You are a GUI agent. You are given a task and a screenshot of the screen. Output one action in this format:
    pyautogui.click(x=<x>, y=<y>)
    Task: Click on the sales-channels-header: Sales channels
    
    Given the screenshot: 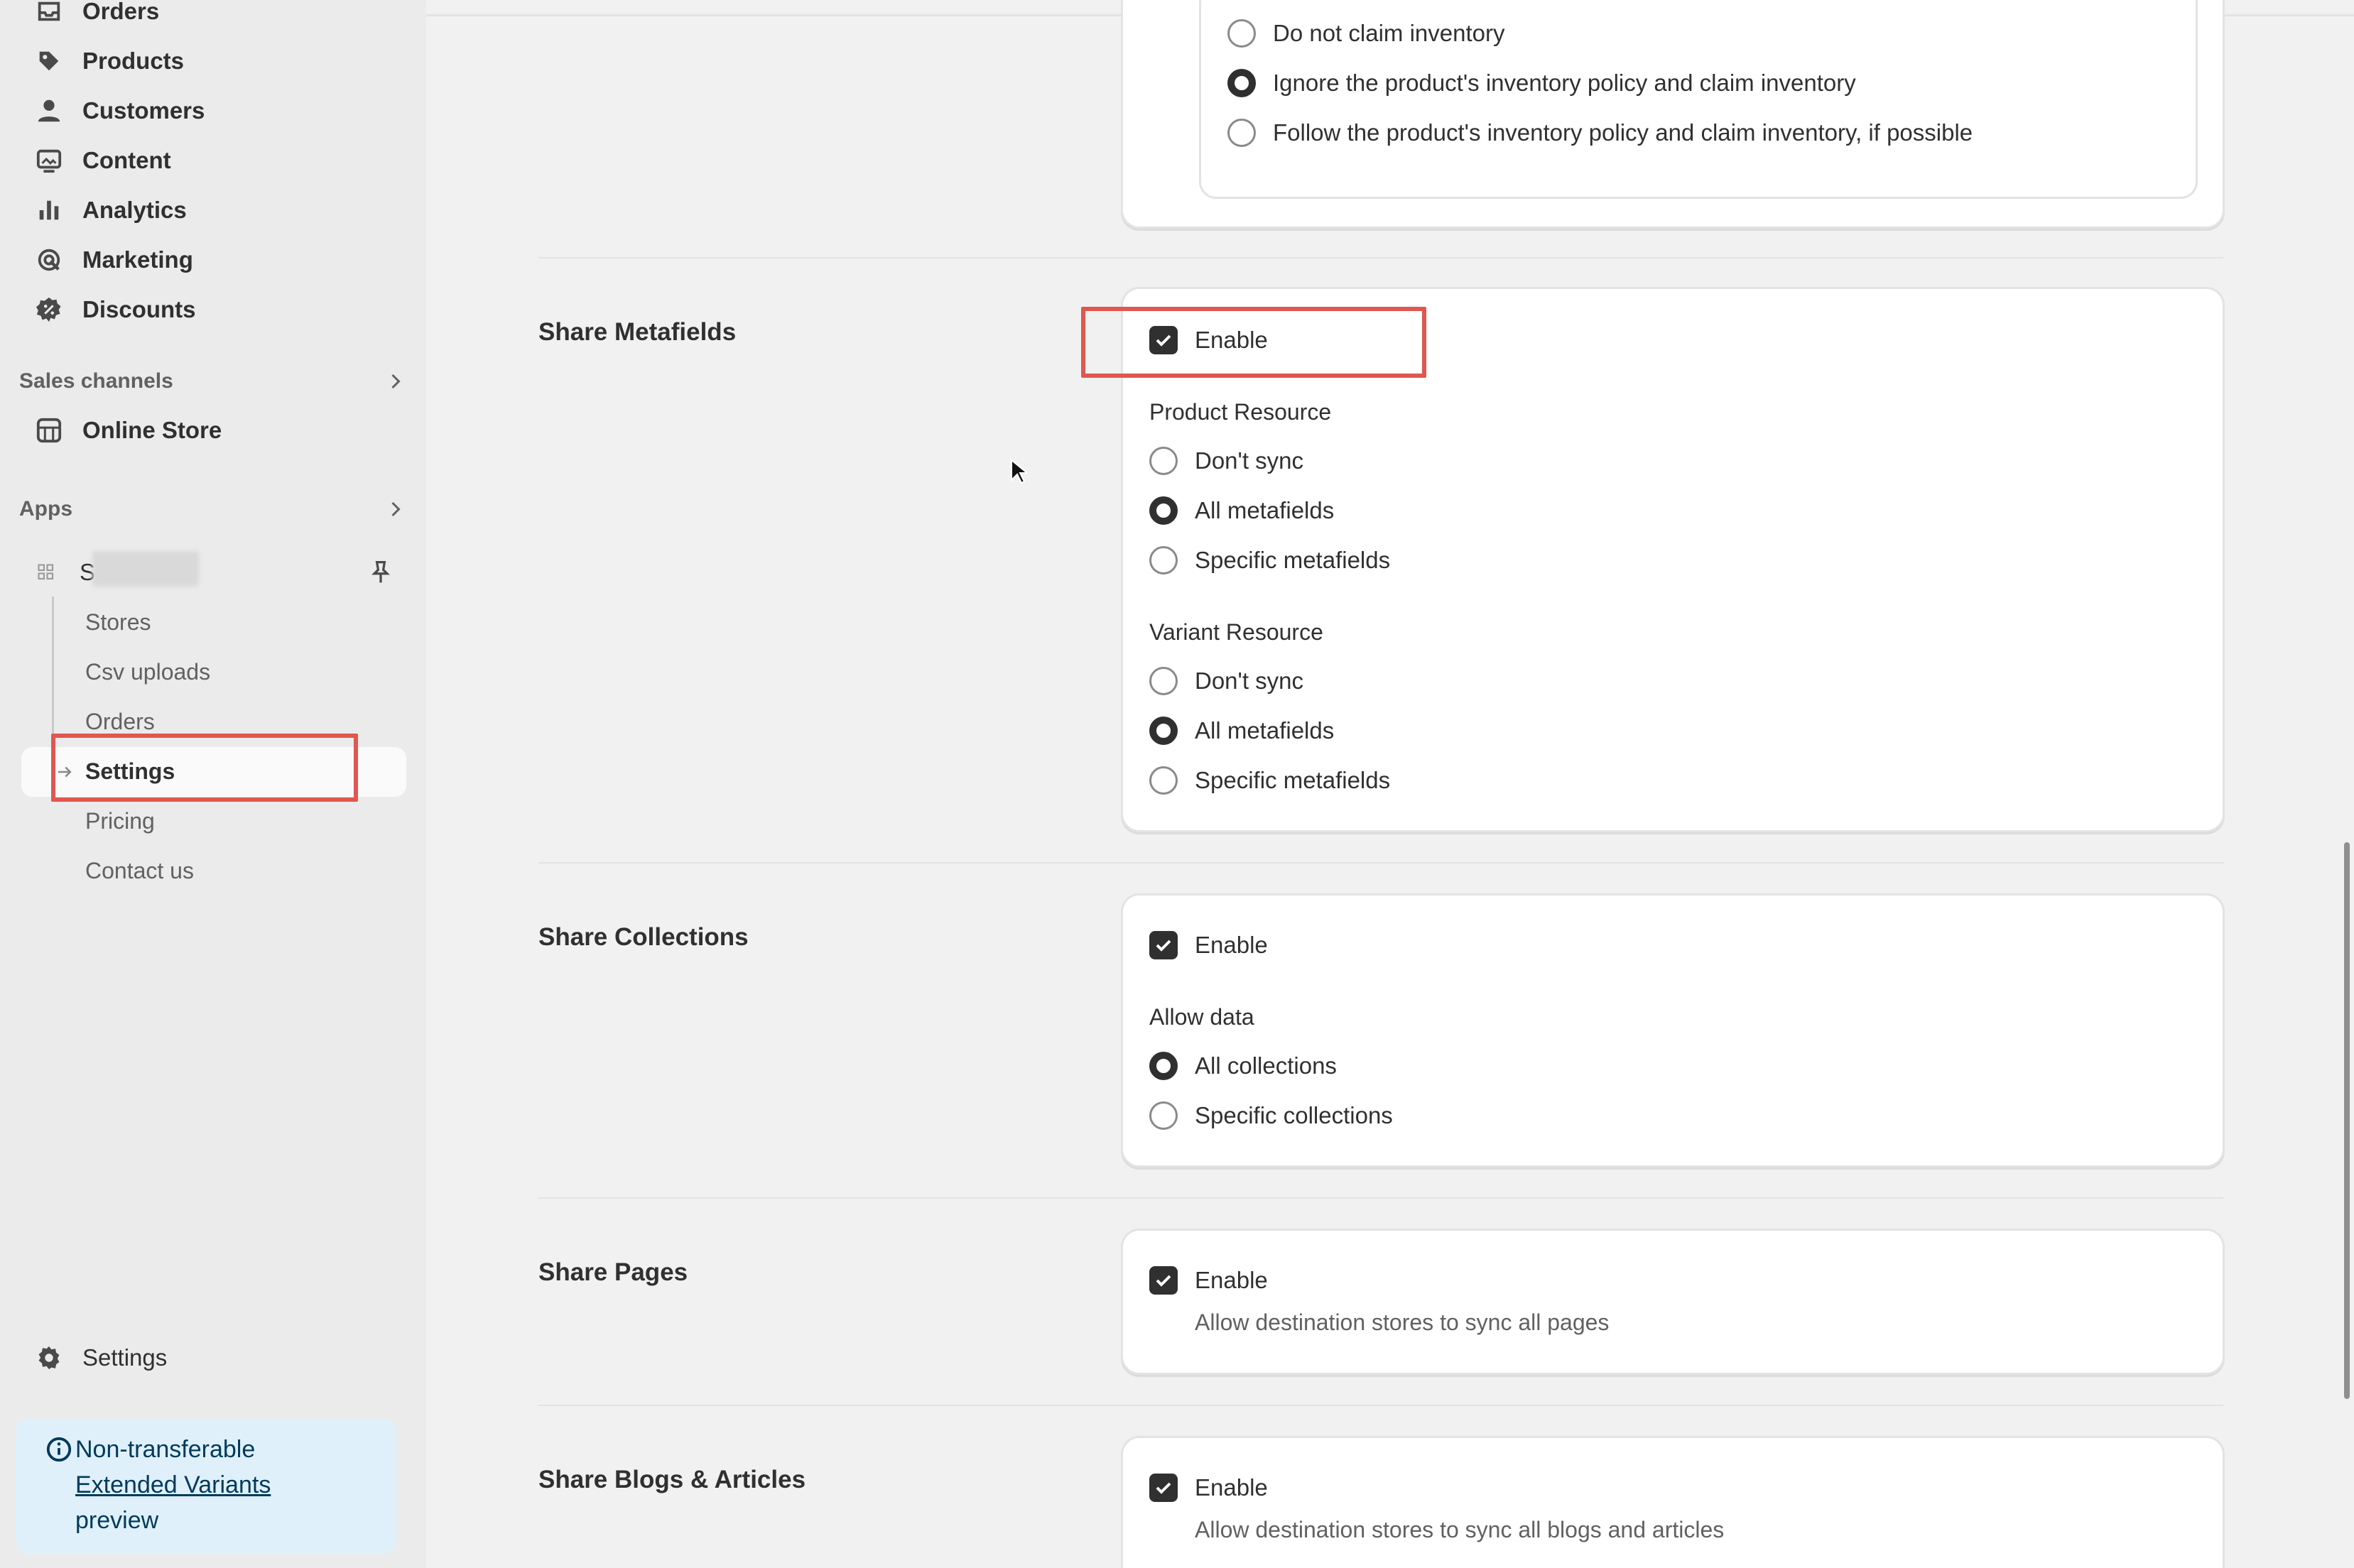 What is the action you would take?
    pyautogui.click(x=212, y=381)
    